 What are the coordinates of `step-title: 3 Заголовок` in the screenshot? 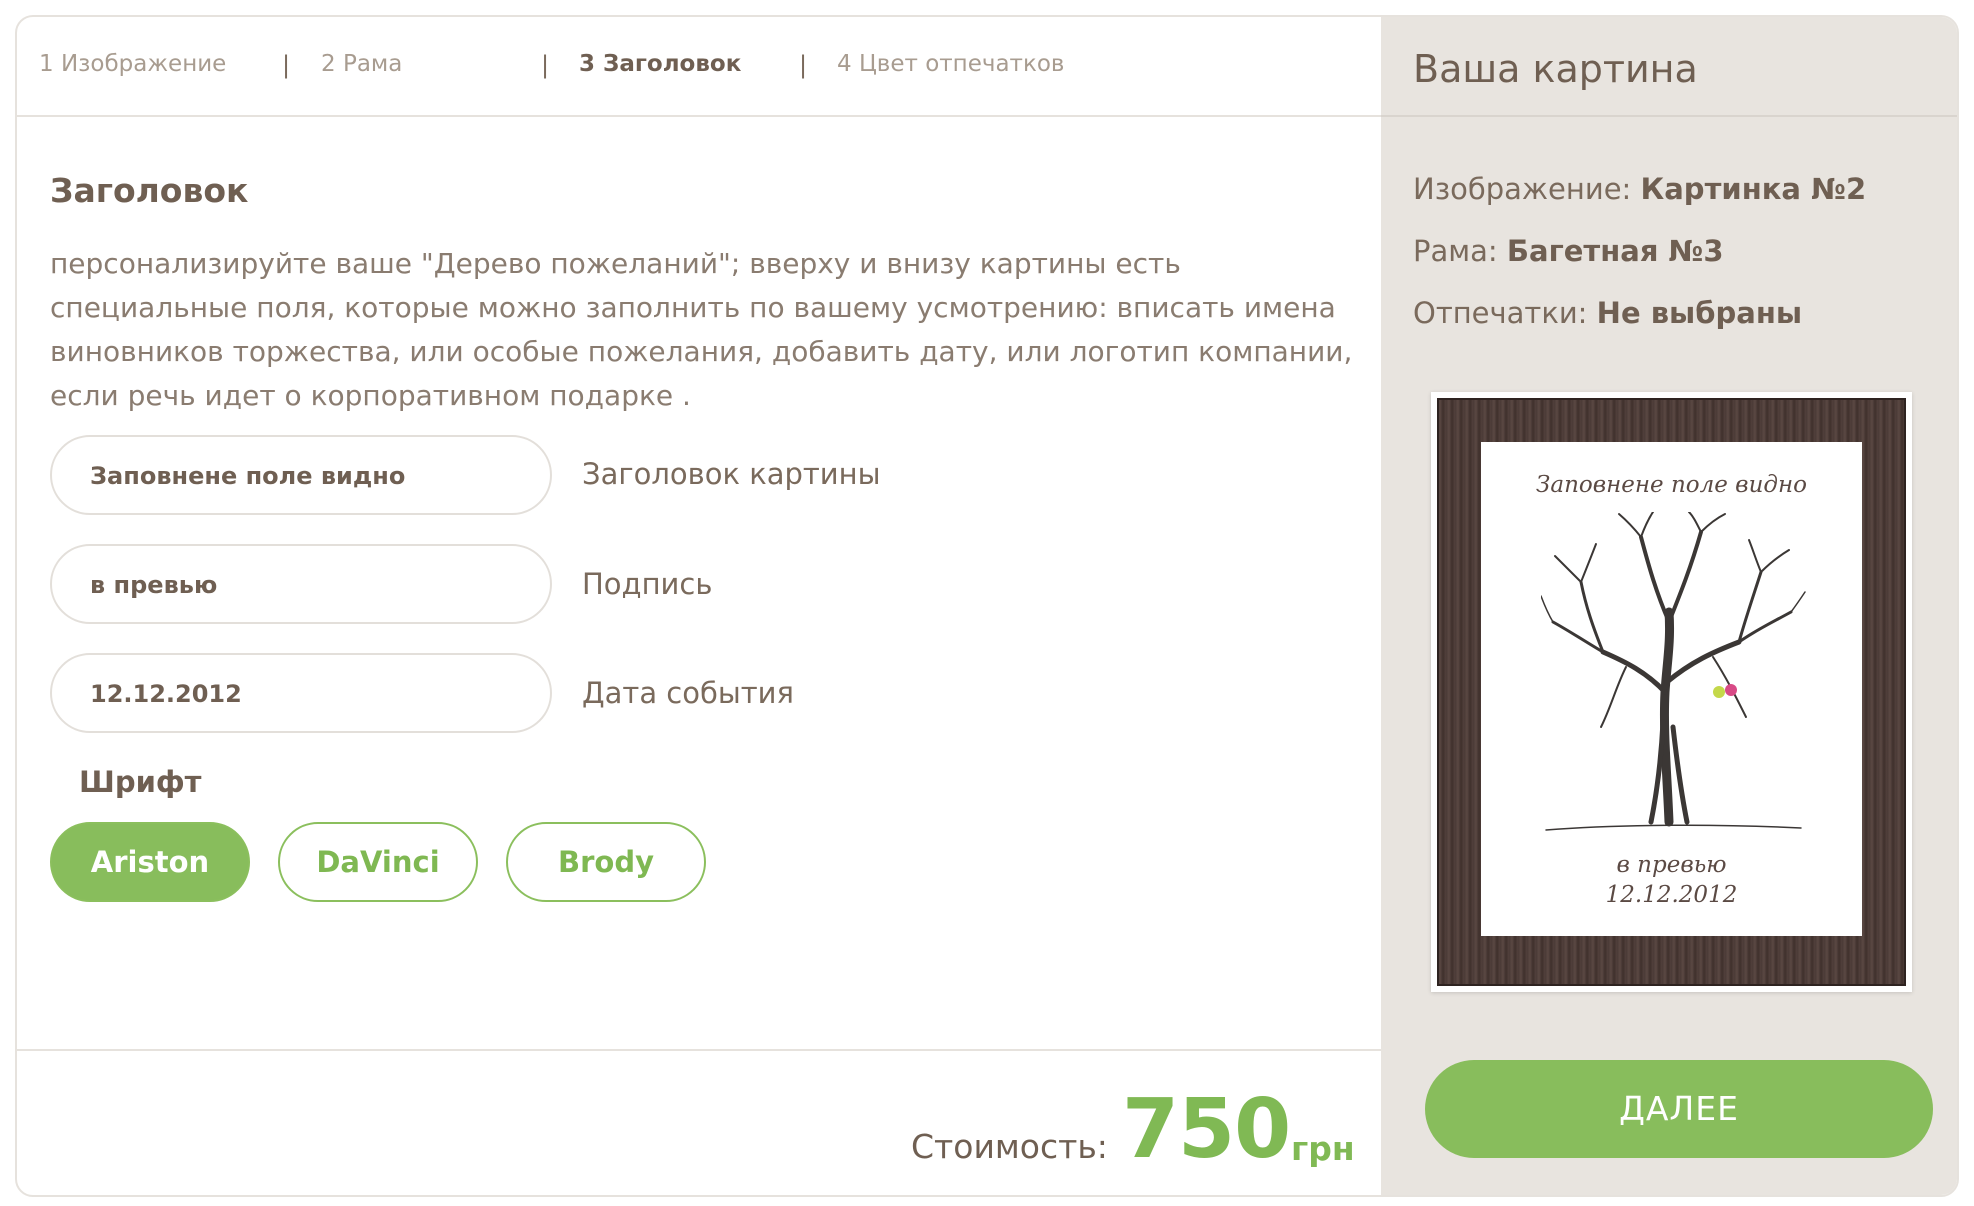 It's located at (660, 64).